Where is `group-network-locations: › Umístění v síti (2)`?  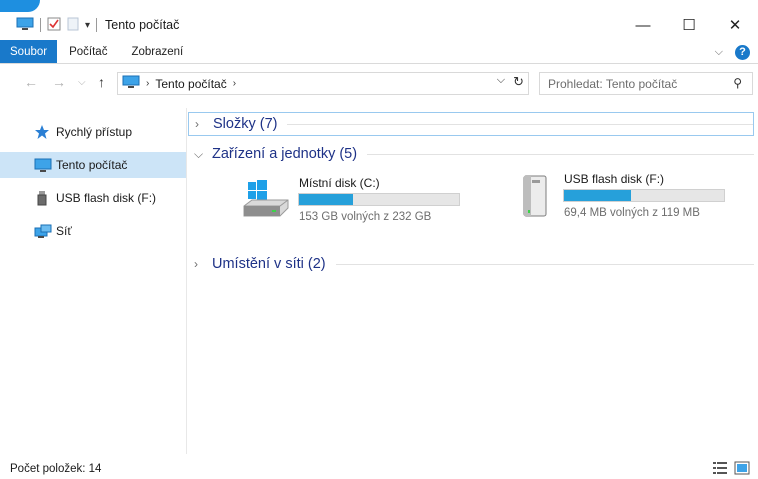
group-network-locations: › Umístění v síti (2) is located at coordinates (471, 264).